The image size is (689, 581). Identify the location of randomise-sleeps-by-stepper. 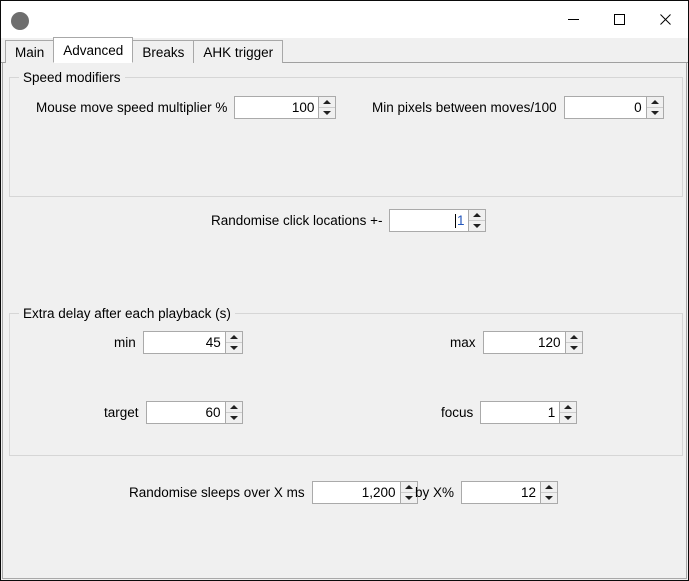
(549, 492).